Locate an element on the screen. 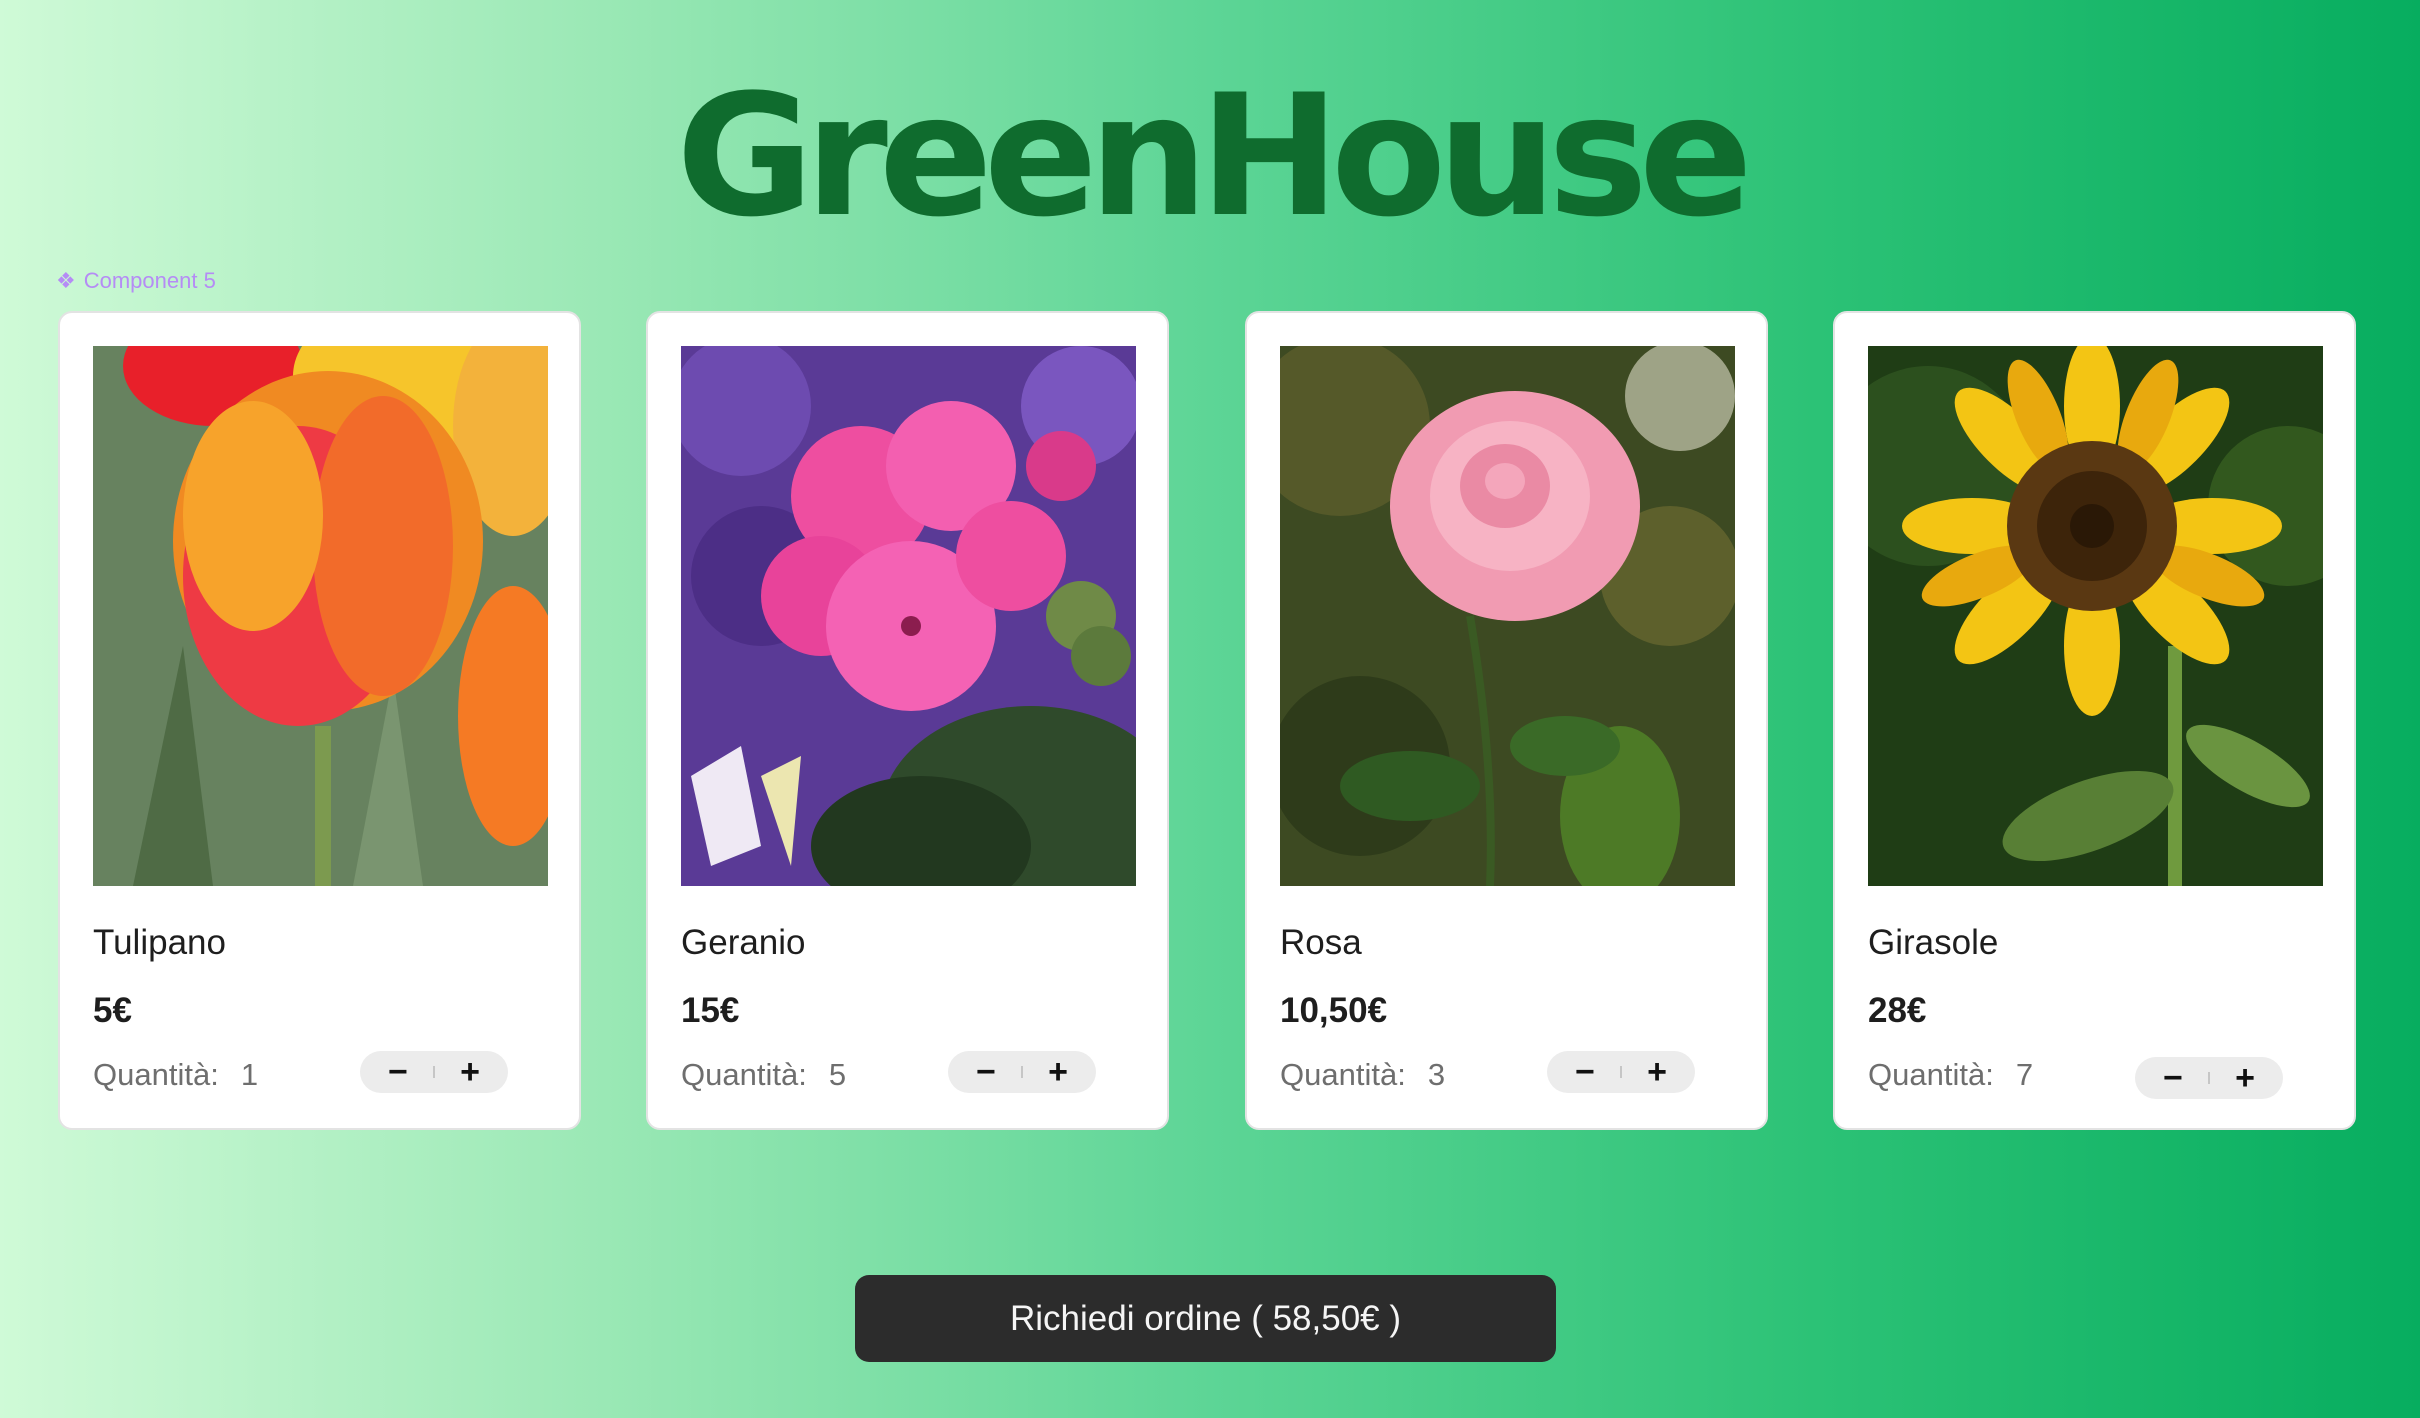 This screenshot has height=1418, width=2420. quantity-value: 1 is located at coordinates (249, 1074).